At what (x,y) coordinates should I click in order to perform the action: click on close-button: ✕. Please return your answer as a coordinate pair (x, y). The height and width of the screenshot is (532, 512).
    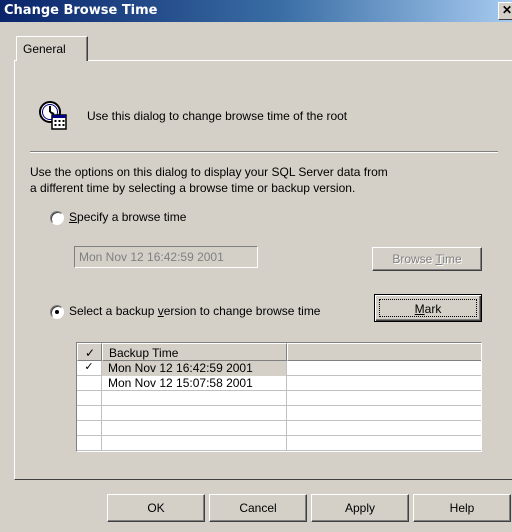
    Looking at the image, I should click on (505, 11).